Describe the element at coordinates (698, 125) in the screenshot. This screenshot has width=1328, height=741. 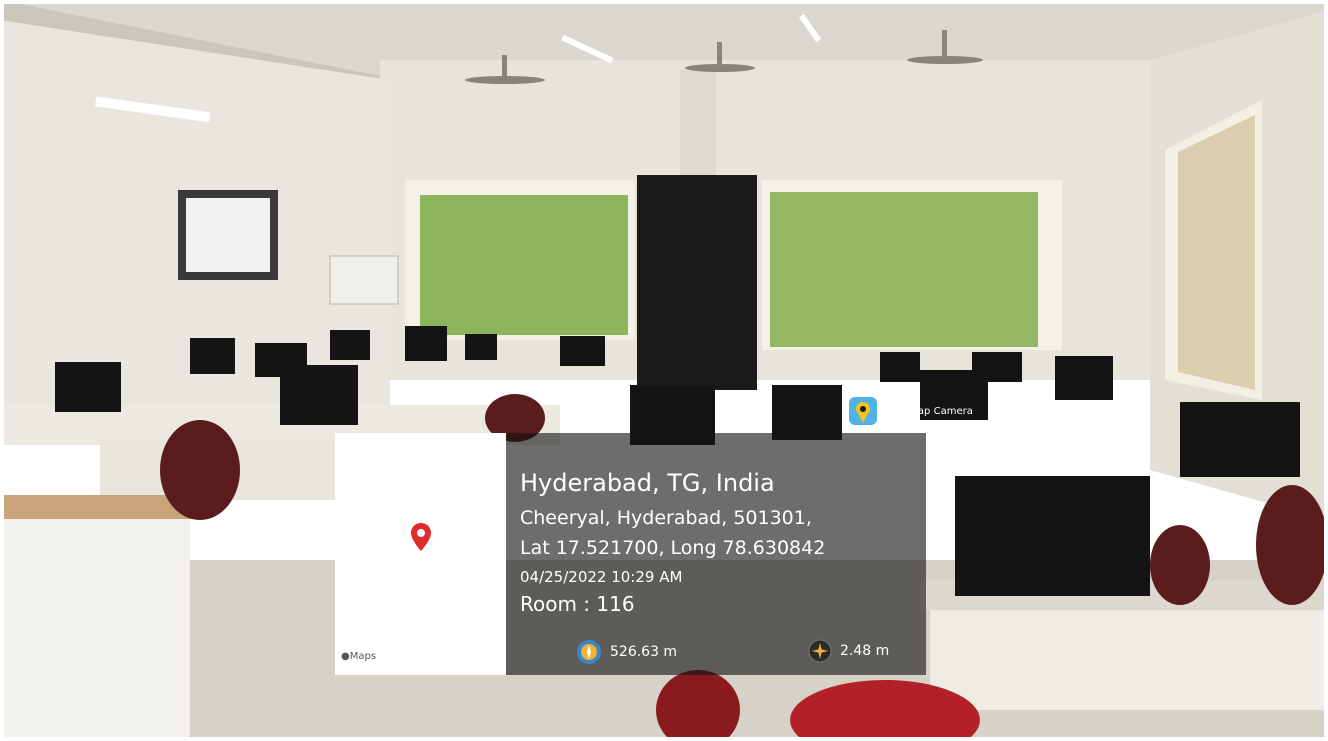
I see `pillar` at that location.